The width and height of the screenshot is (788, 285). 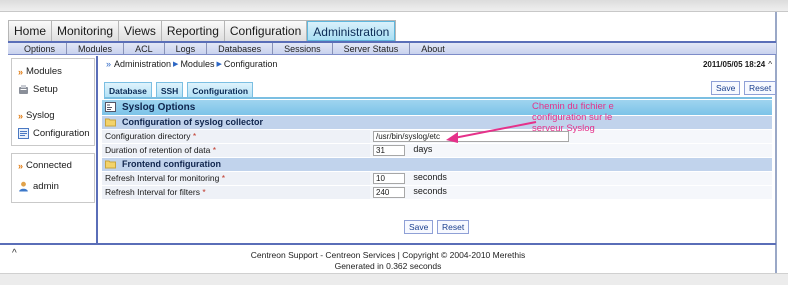 I want to click on refresh-monitoring-label: Refresh Interval for monitoring, so click(x=162, y=178).